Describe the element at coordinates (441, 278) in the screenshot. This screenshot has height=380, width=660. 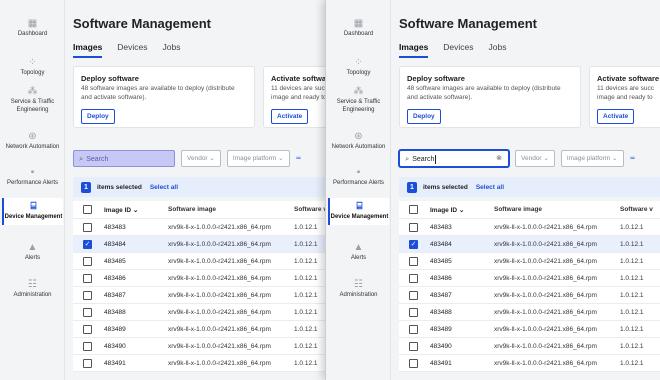
I see `image-id-cell: 483486` at that location.